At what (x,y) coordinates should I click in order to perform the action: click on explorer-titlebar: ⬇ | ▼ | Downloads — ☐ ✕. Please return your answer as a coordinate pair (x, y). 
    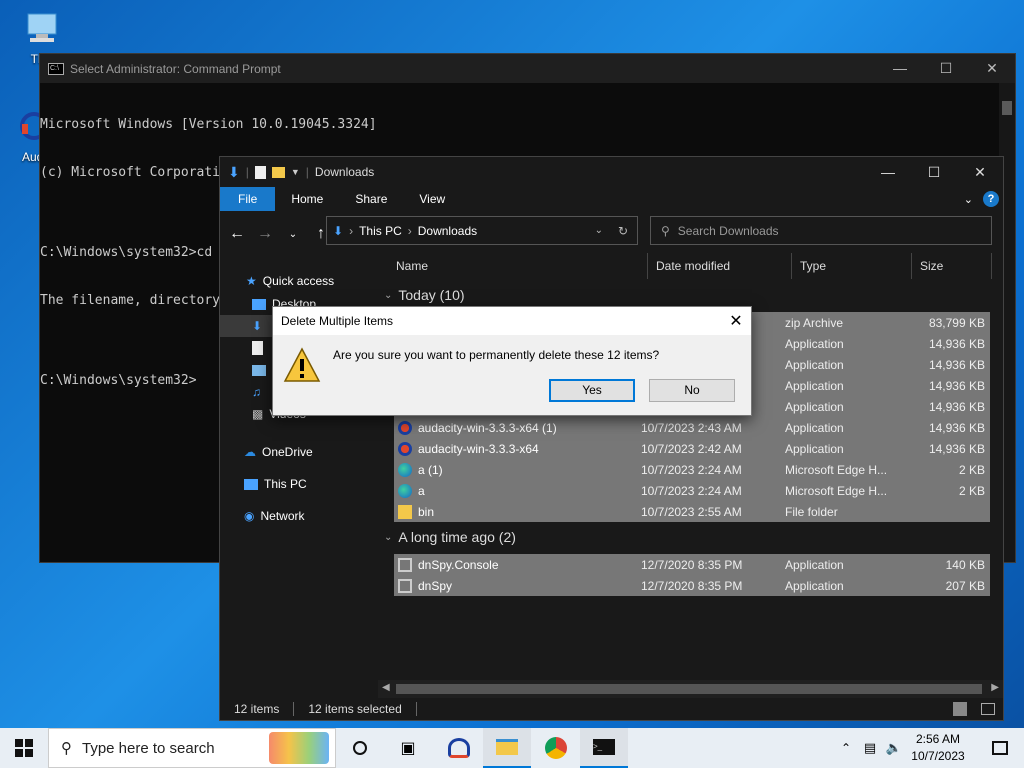
    Looking at the image, I should click on (611, 172).